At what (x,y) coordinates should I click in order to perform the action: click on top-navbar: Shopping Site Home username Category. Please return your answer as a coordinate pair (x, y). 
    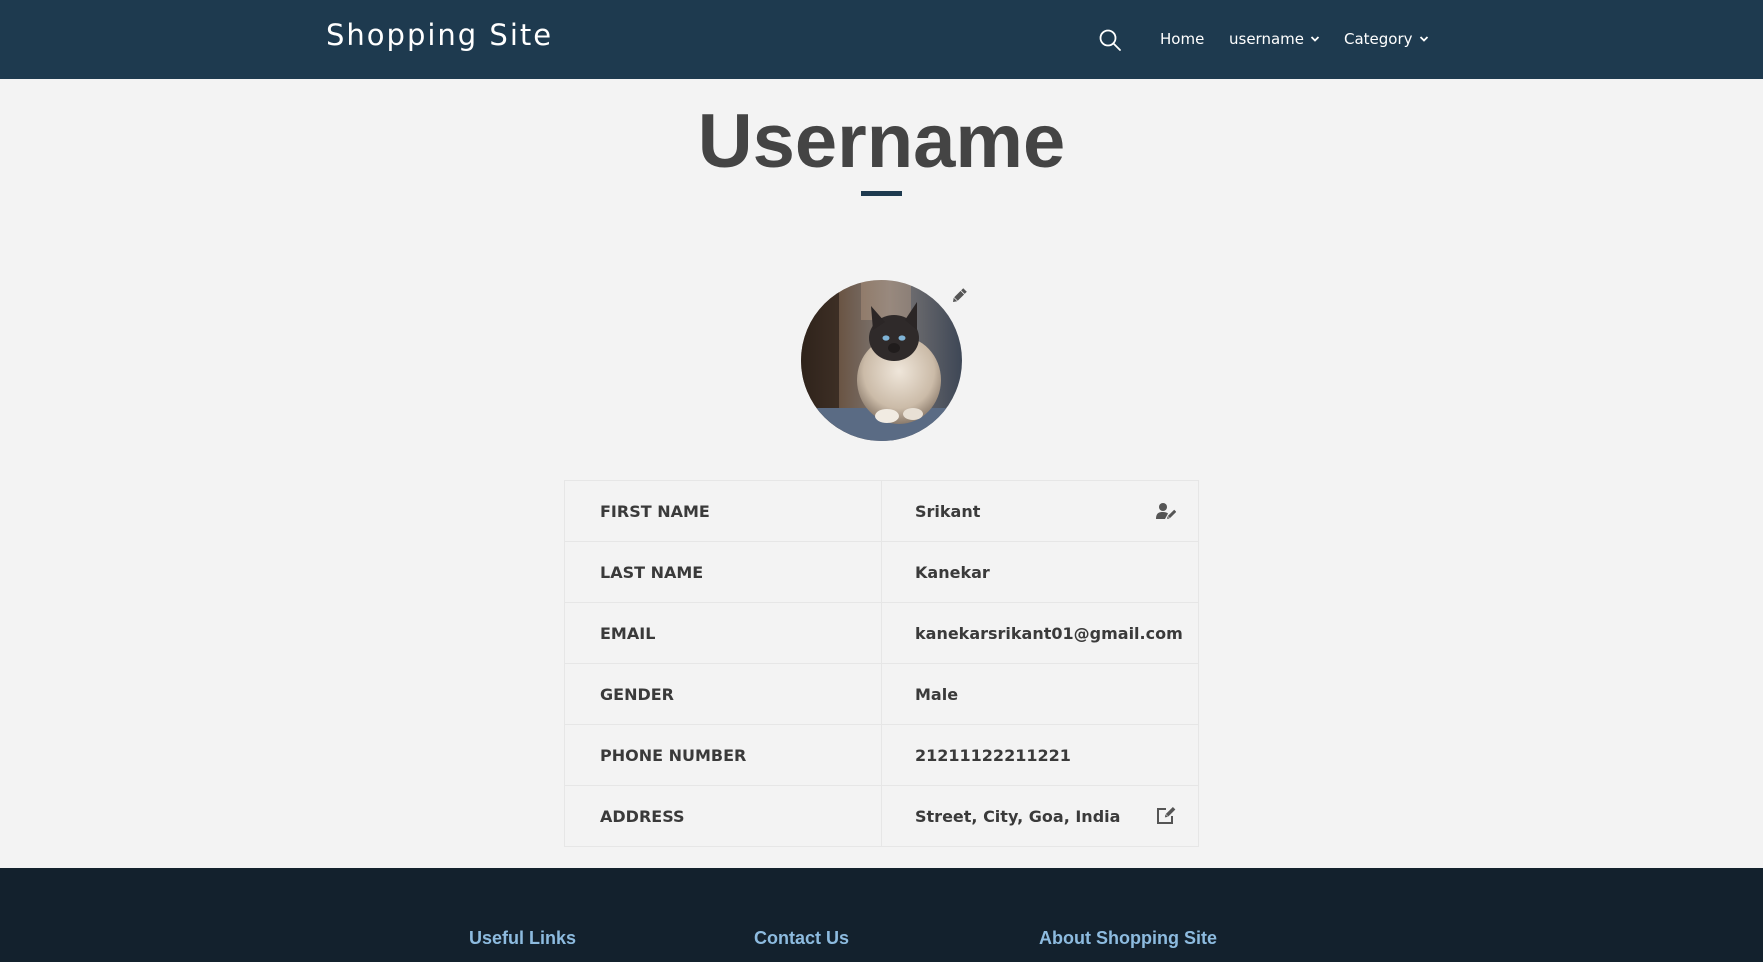
    Looking at the image, I should click on (881, 39).